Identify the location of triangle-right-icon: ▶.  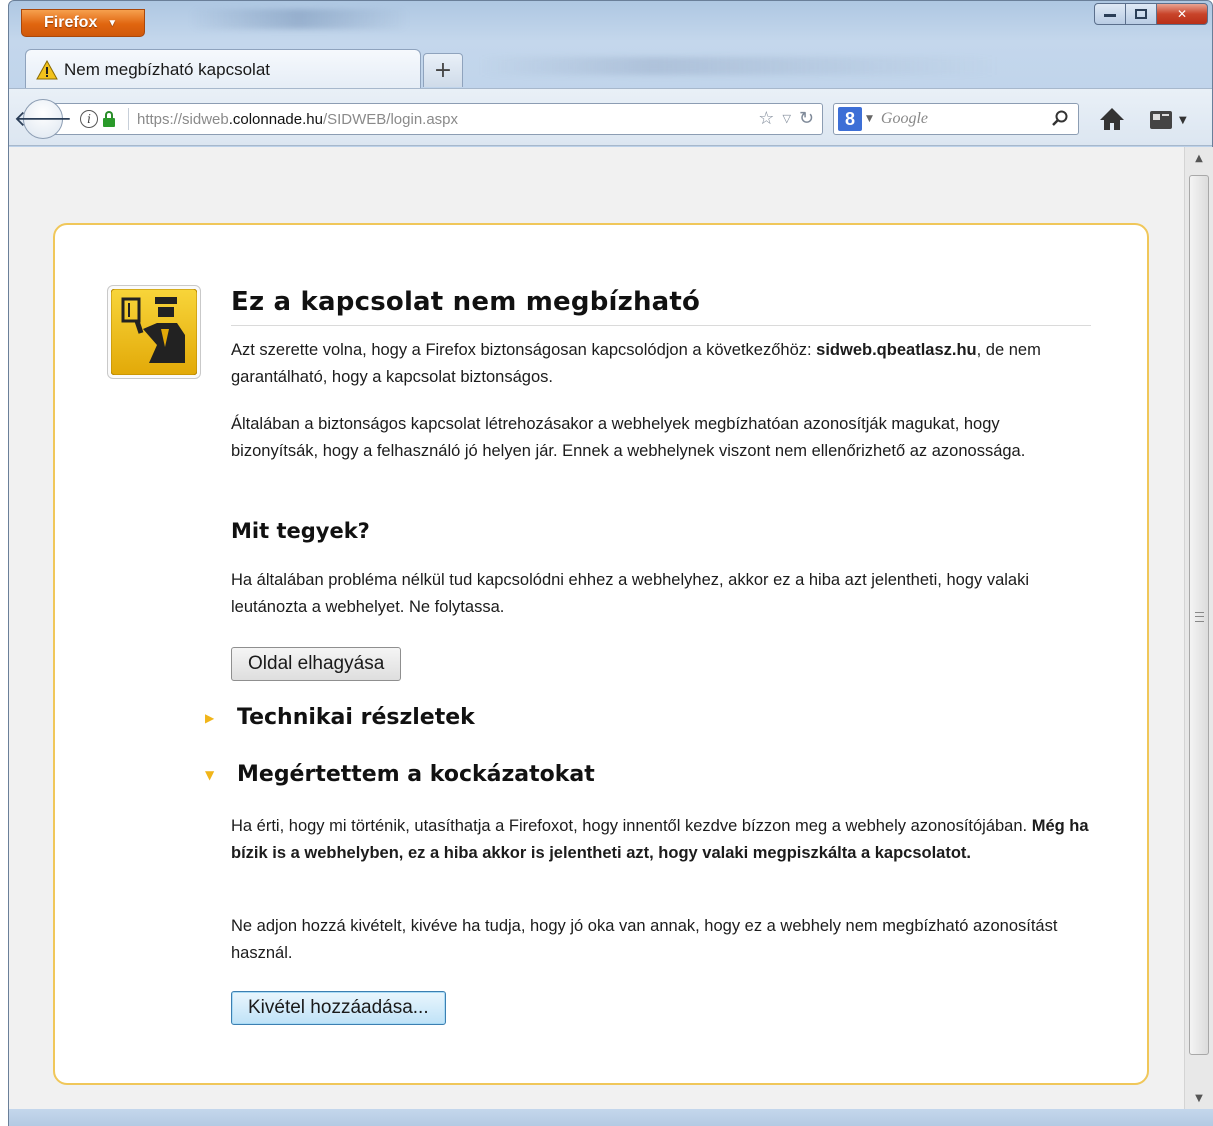
(210, 717).